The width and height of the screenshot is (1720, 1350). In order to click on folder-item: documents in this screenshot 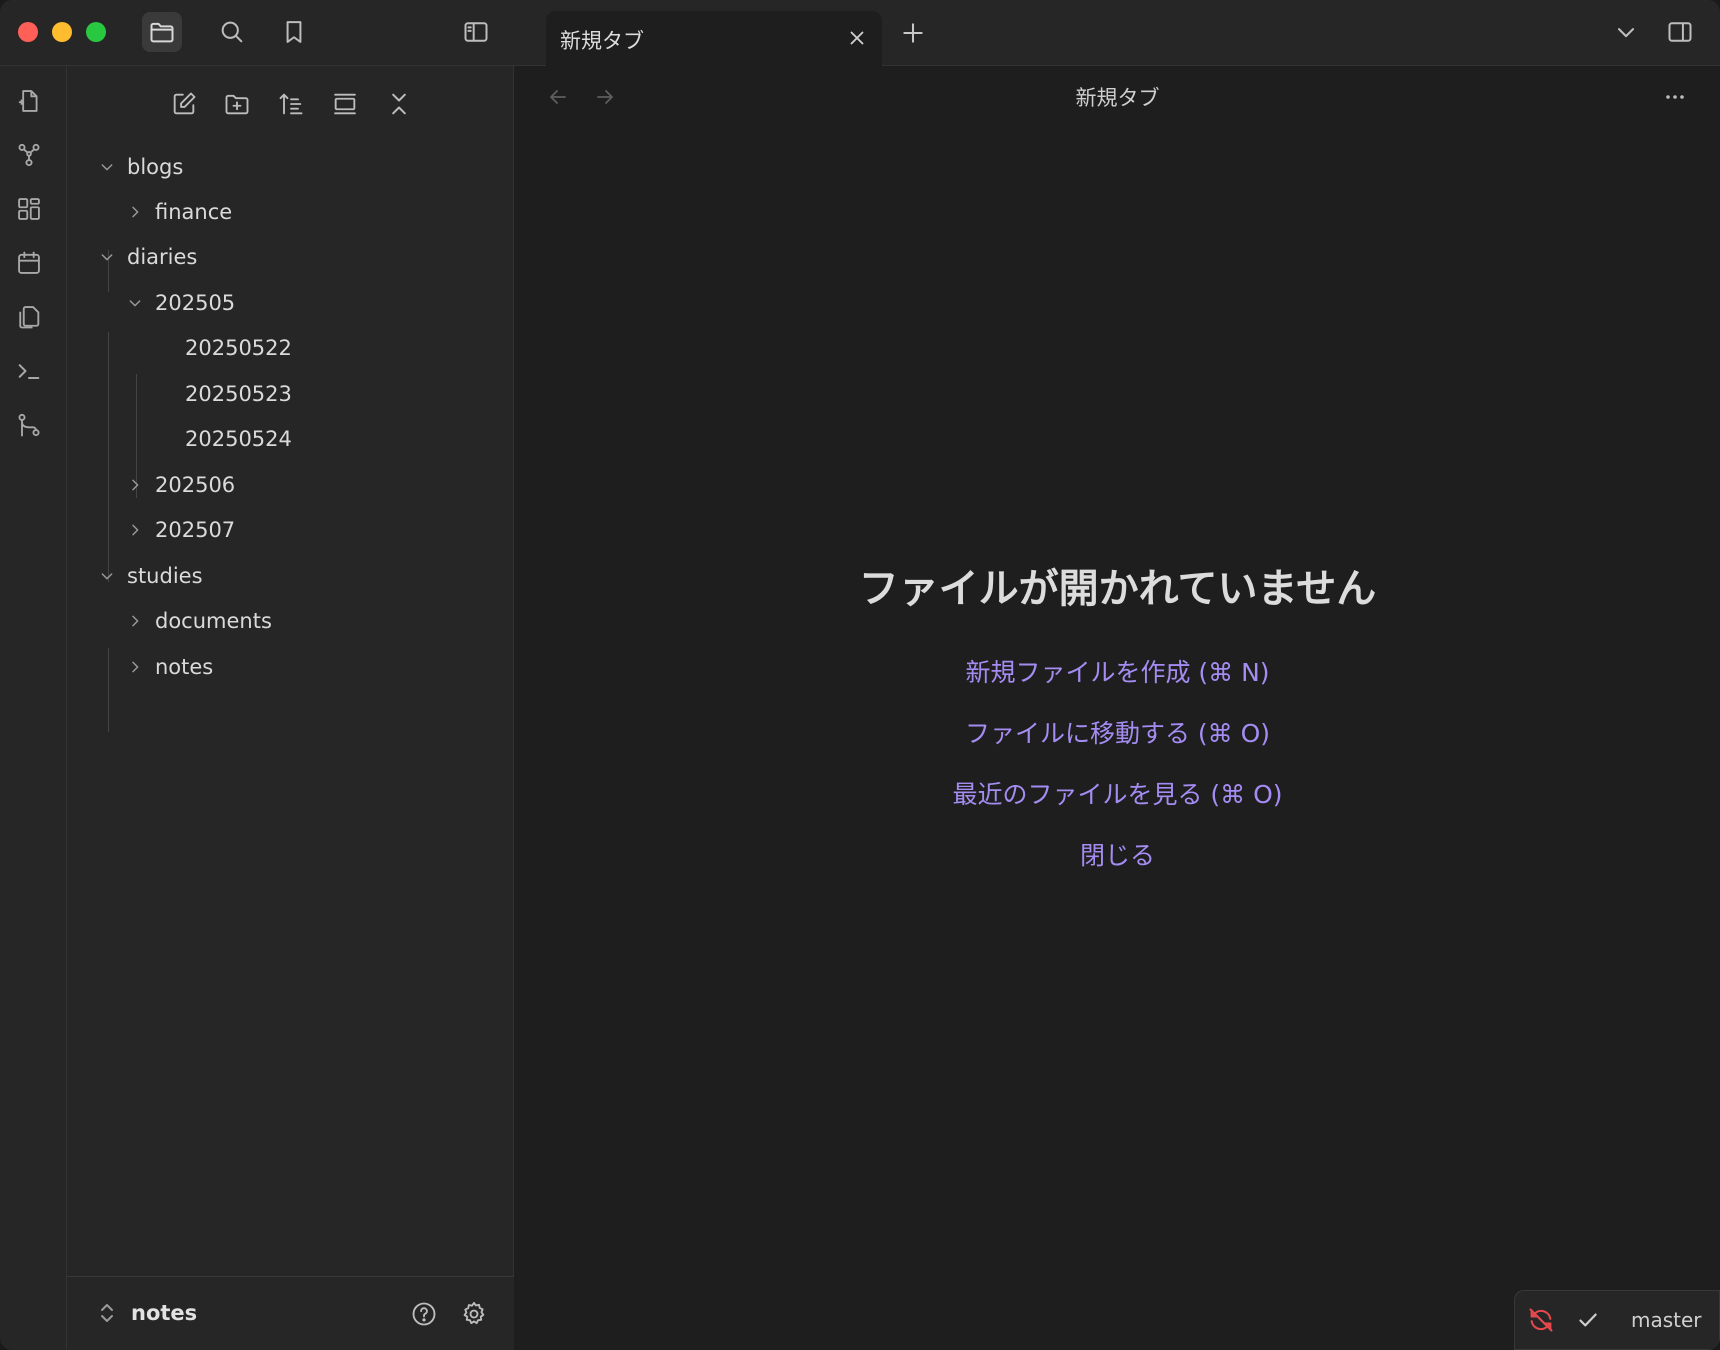, I will do `click(198, 621)`.